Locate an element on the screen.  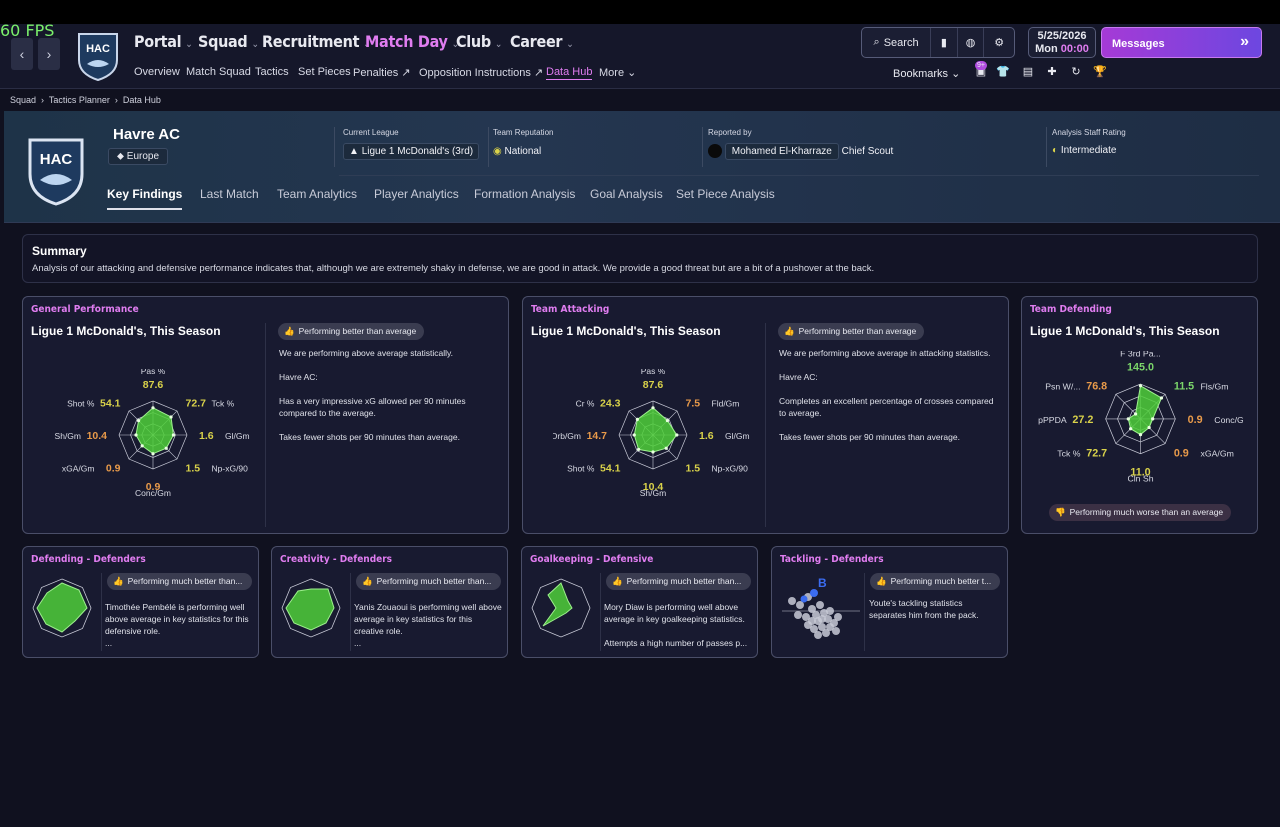
tab-key-findings: Key Findings is located at coordinates (145, 198).